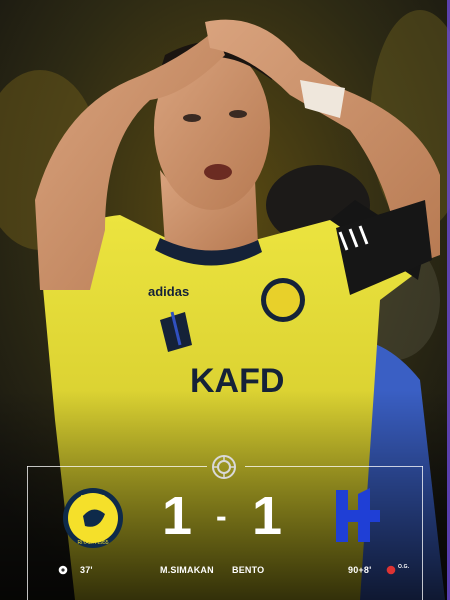  I want to click on card-right-border, so click(422, 533).